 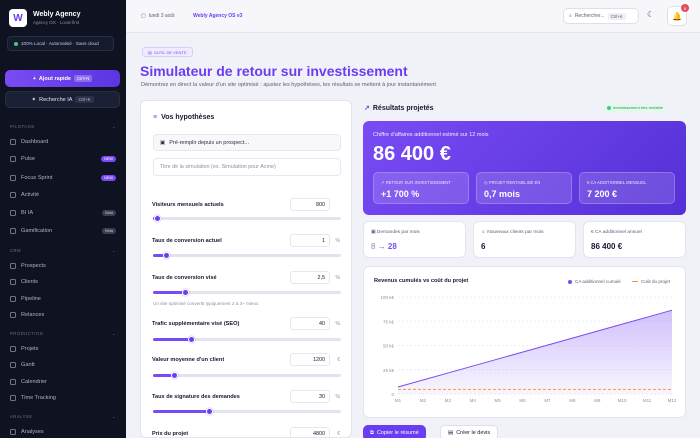 What do you see at coordinates (535, 352) in the screenshot?
I see `revenue-area` at bounding box center [535, 352].